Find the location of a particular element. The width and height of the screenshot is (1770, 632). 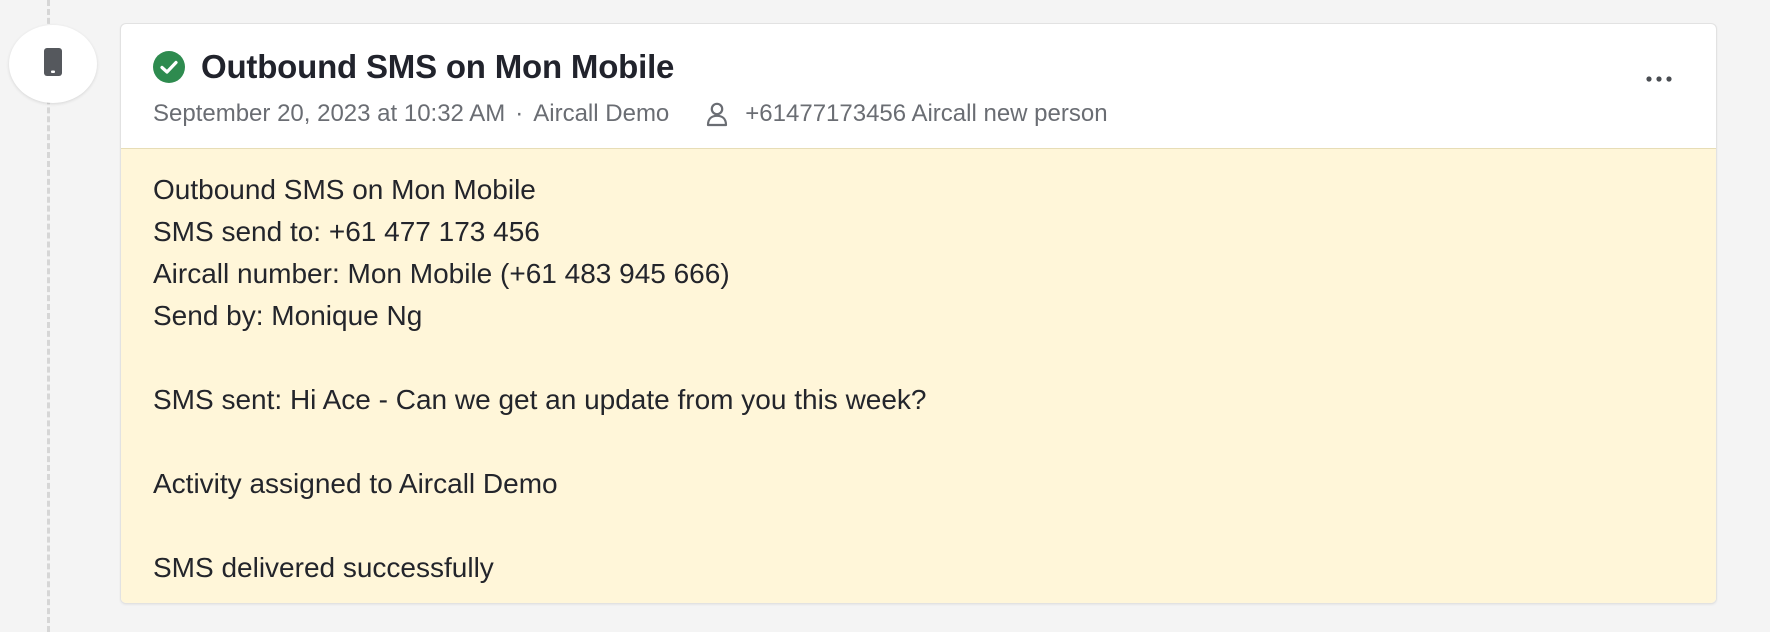

person-icon is located at coordinates (717, 114).